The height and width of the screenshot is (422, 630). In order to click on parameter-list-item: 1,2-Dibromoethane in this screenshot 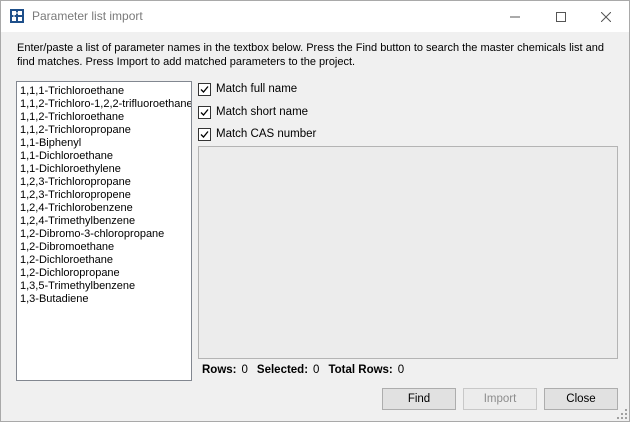, I will do `click(67, 247)`.